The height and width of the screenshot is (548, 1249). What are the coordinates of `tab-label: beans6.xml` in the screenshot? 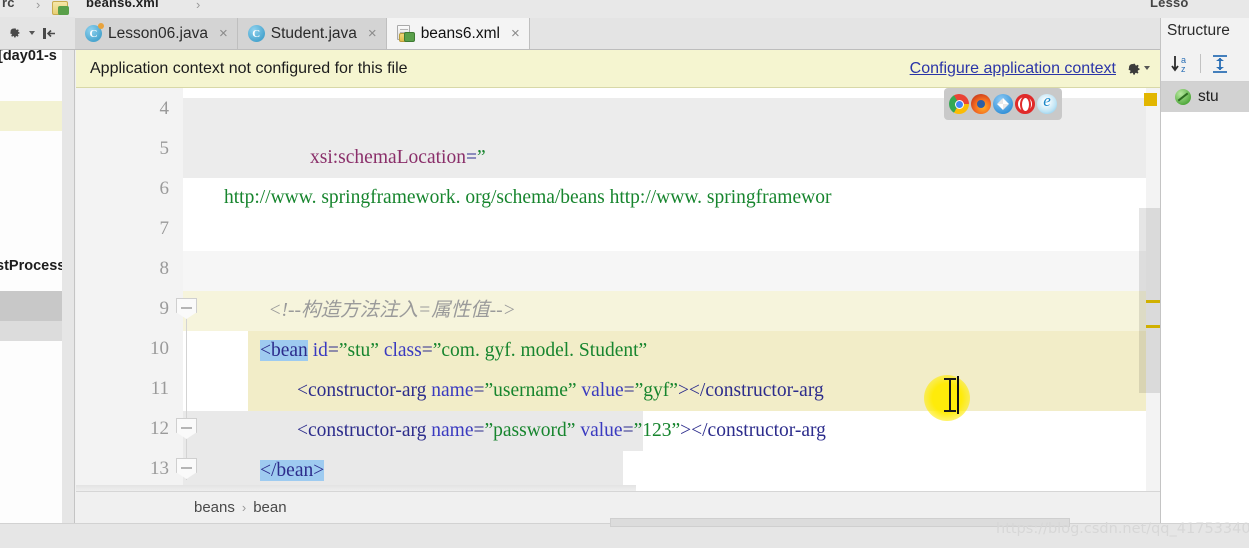 It's located at (460, 33).